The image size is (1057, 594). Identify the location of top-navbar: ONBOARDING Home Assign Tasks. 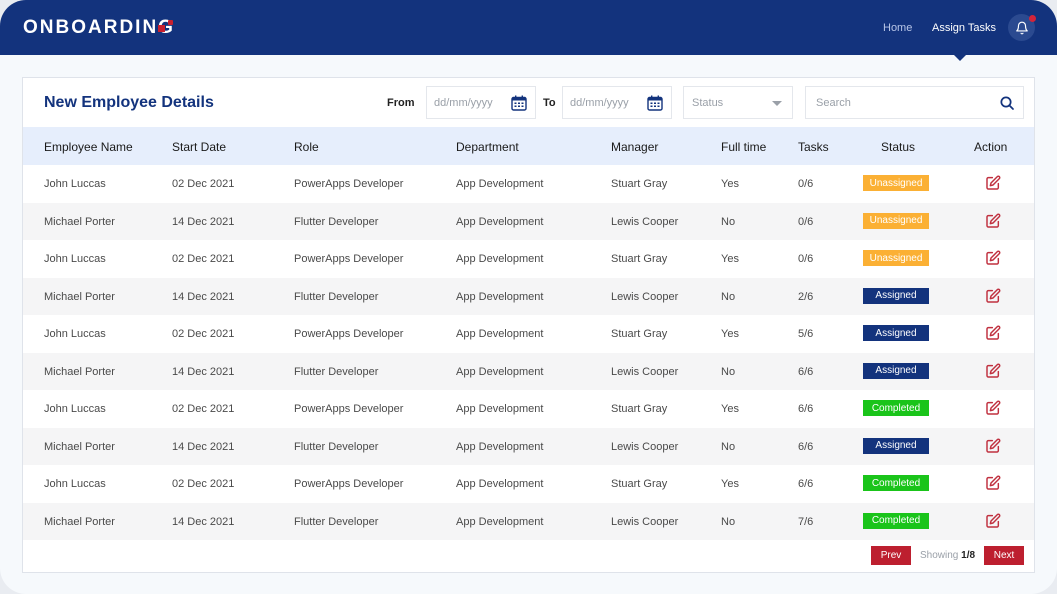
(528, 27).